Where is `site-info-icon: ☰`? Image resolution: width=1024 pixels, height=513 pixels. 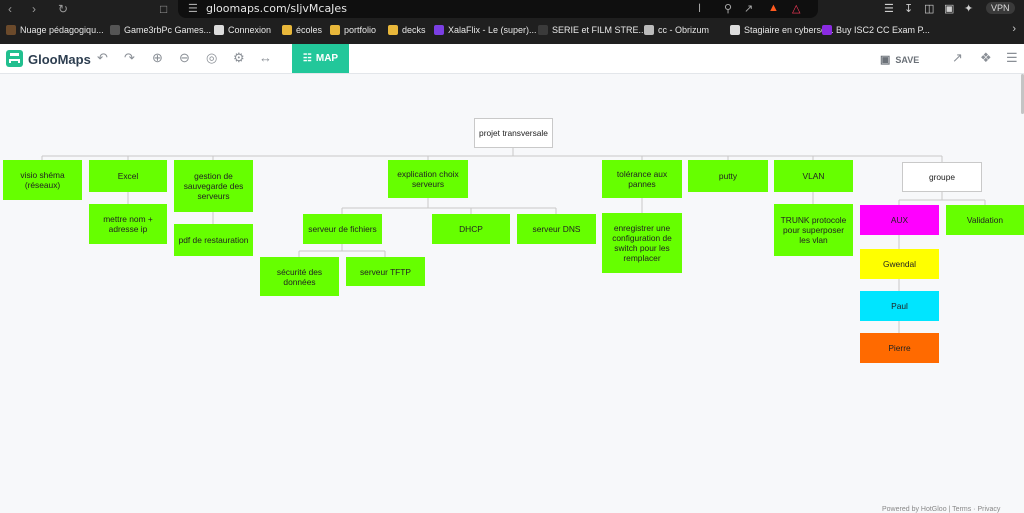
site-info-icon: ☰ is located at coordinates (193, 8).